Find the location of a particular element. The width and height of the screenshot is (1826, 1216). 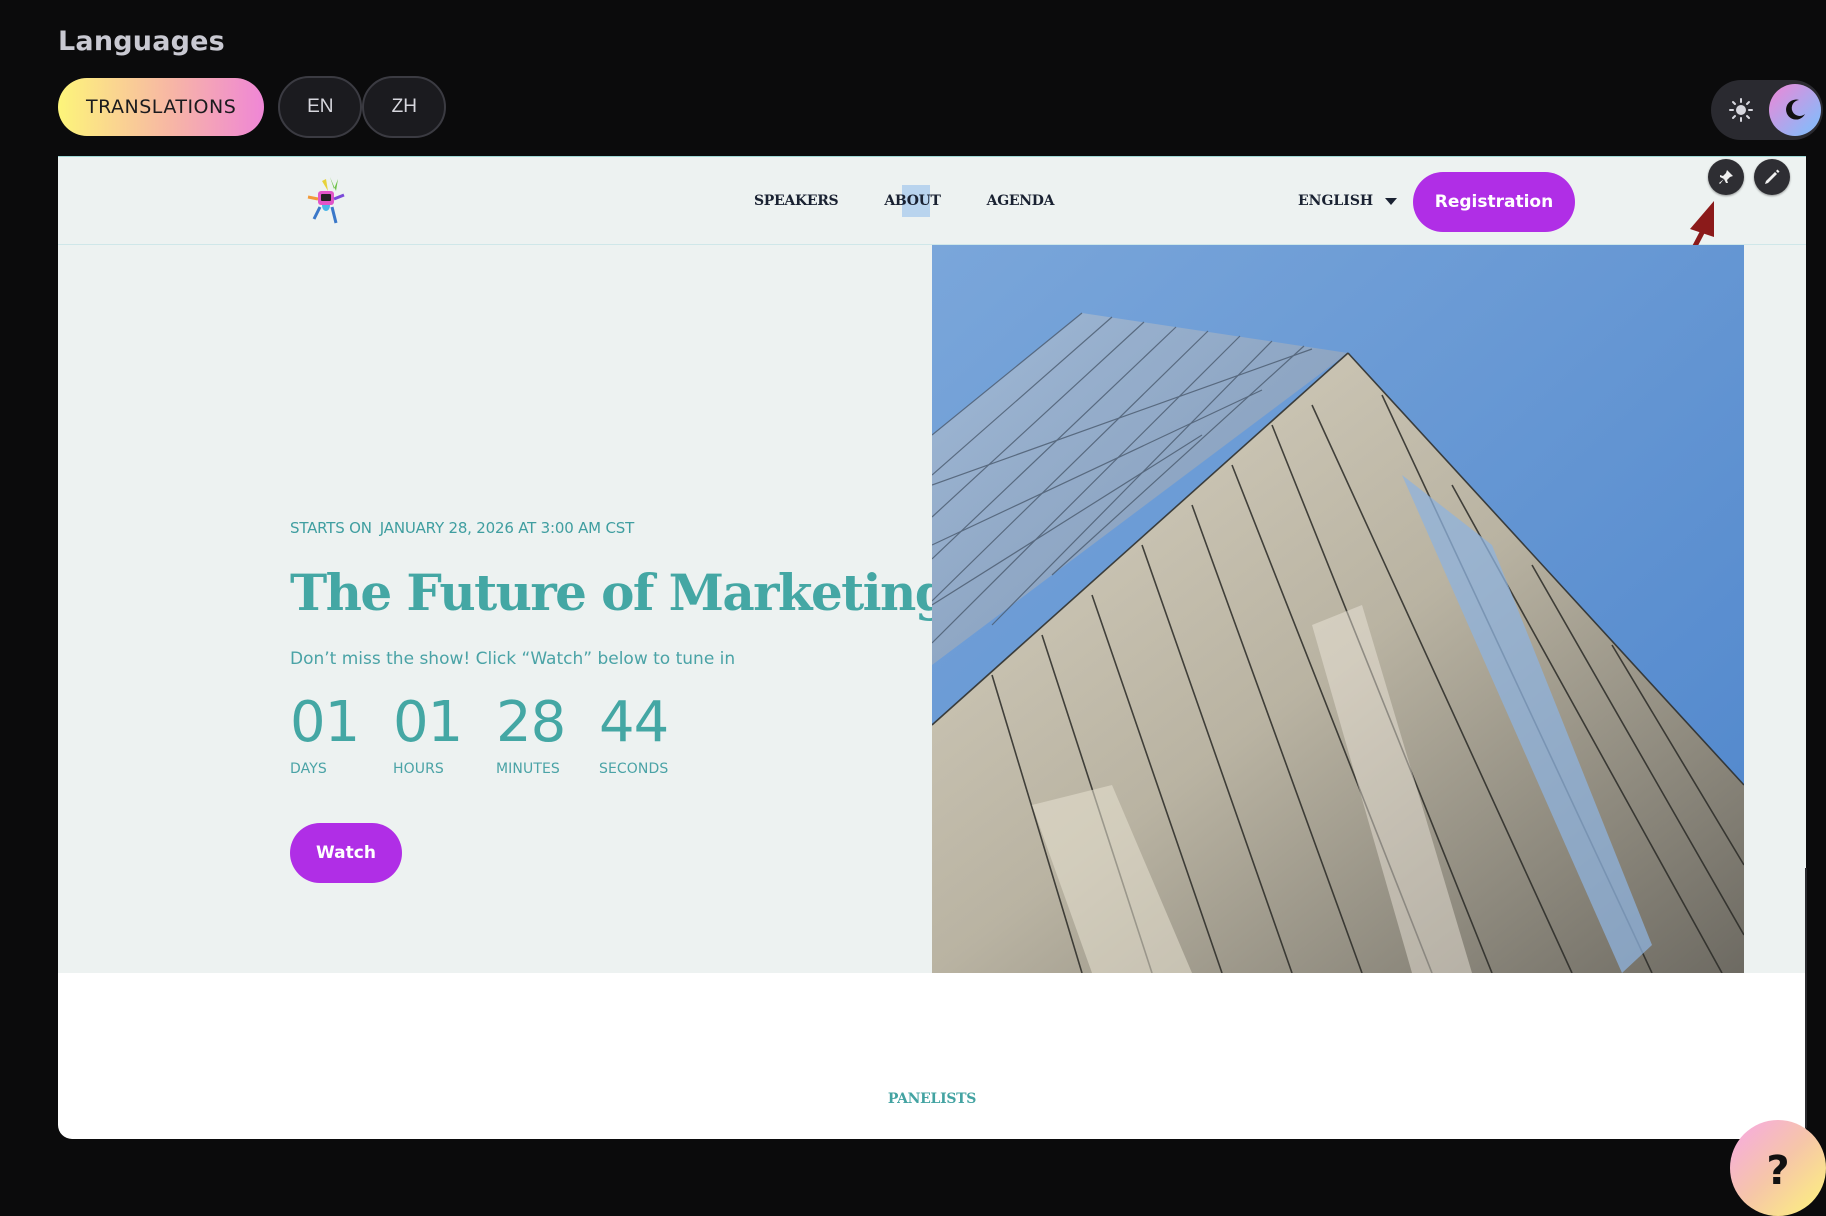

countdown-hours: 01 HOURS is located at coordinates (444, 734).